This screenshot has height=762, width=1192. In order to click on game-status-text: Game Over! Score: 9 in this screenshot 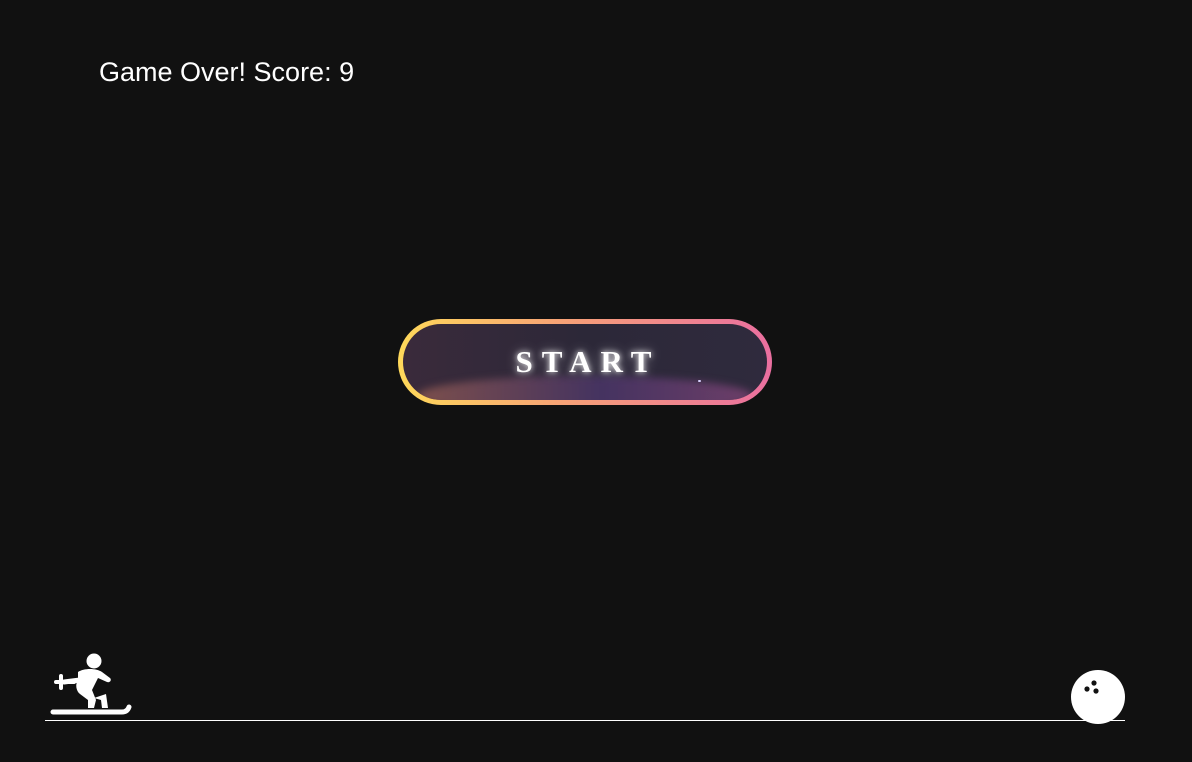, I will do `click(227, 72)`.